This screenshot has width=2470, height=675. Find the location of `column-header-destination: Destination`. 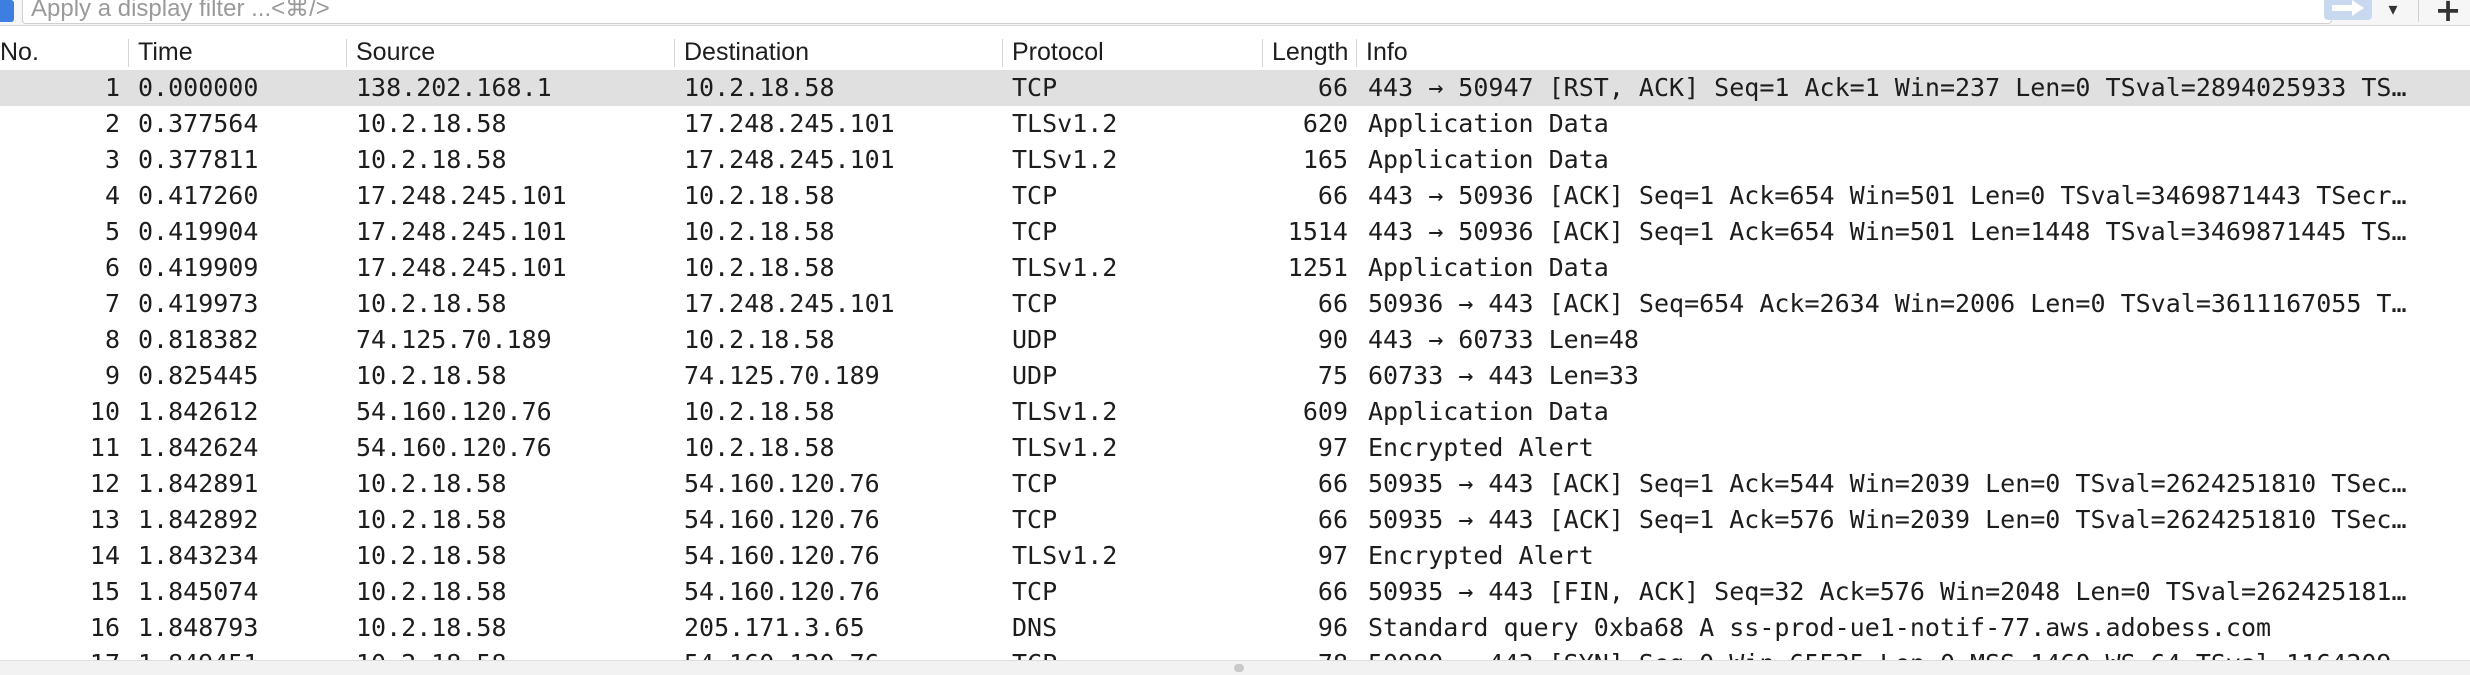

column-header-destination: Destination is located at coordinates (839, 52).